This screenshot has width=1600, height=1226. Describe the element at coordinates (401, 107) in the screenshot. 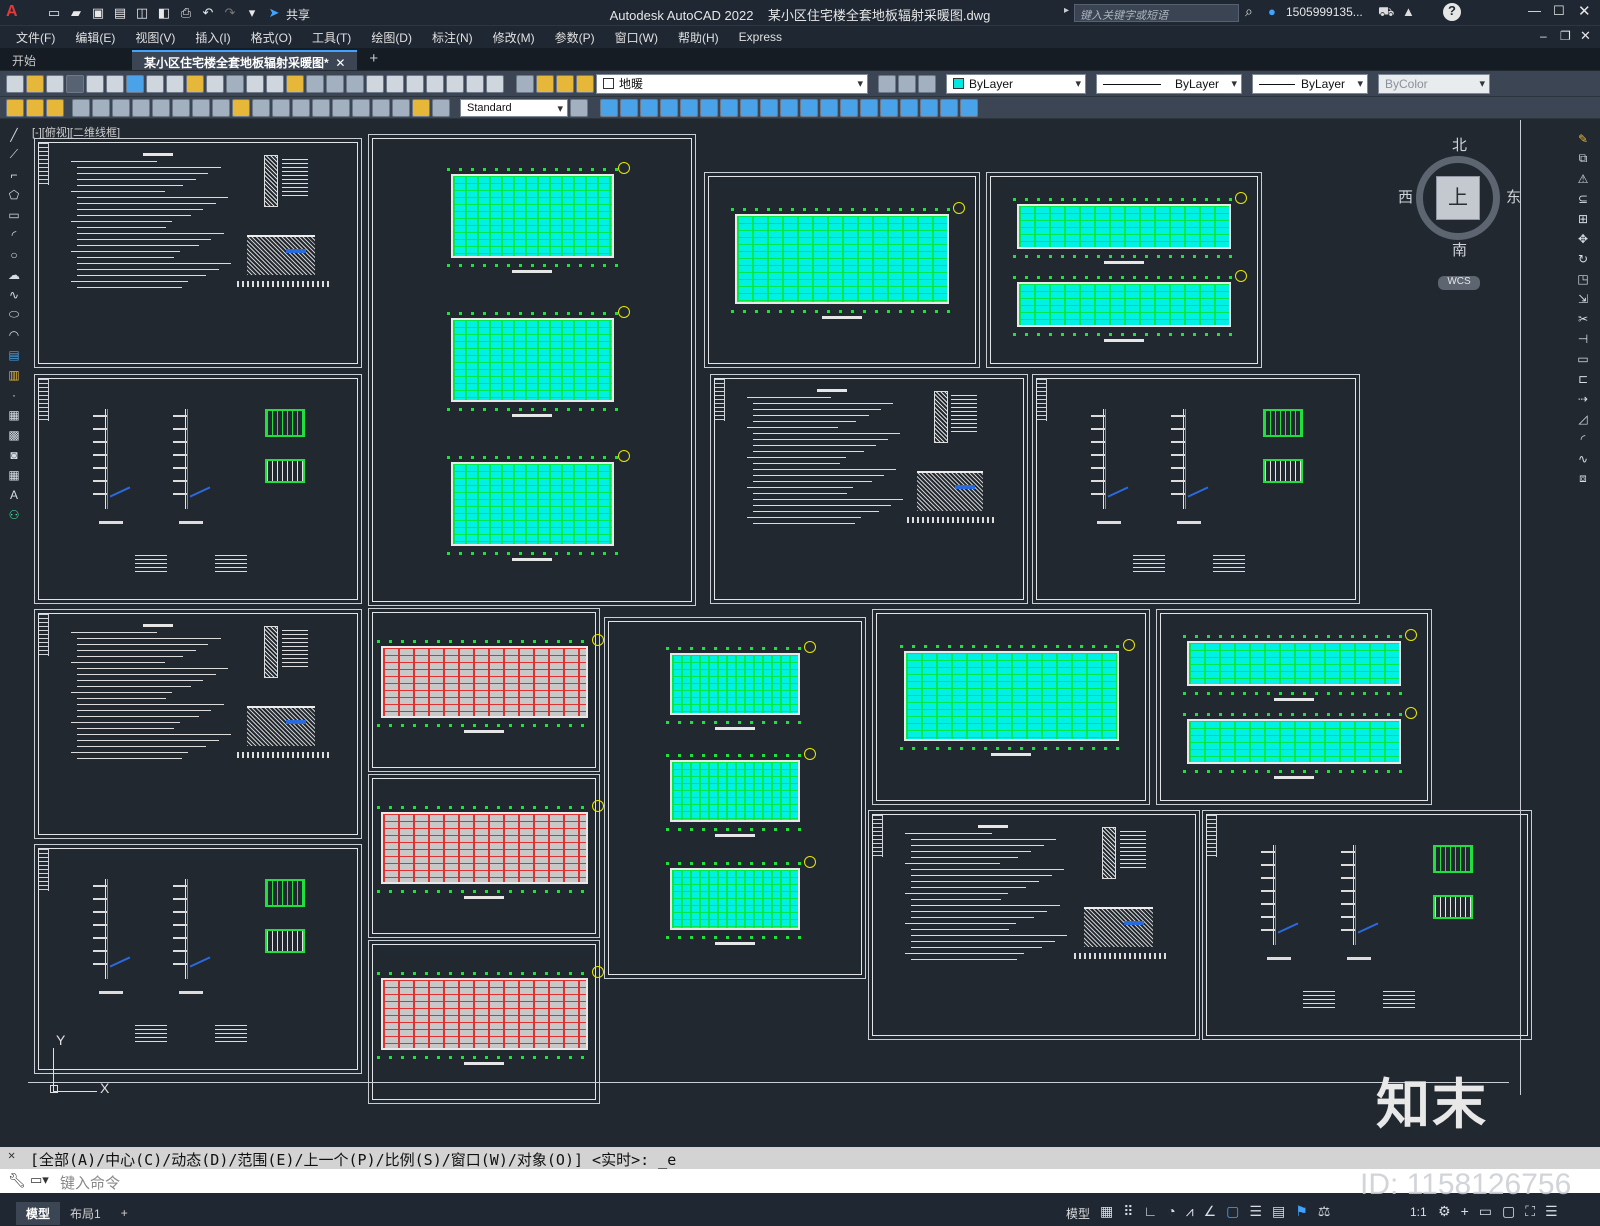

I see `jogged-linear-icon` at that location.